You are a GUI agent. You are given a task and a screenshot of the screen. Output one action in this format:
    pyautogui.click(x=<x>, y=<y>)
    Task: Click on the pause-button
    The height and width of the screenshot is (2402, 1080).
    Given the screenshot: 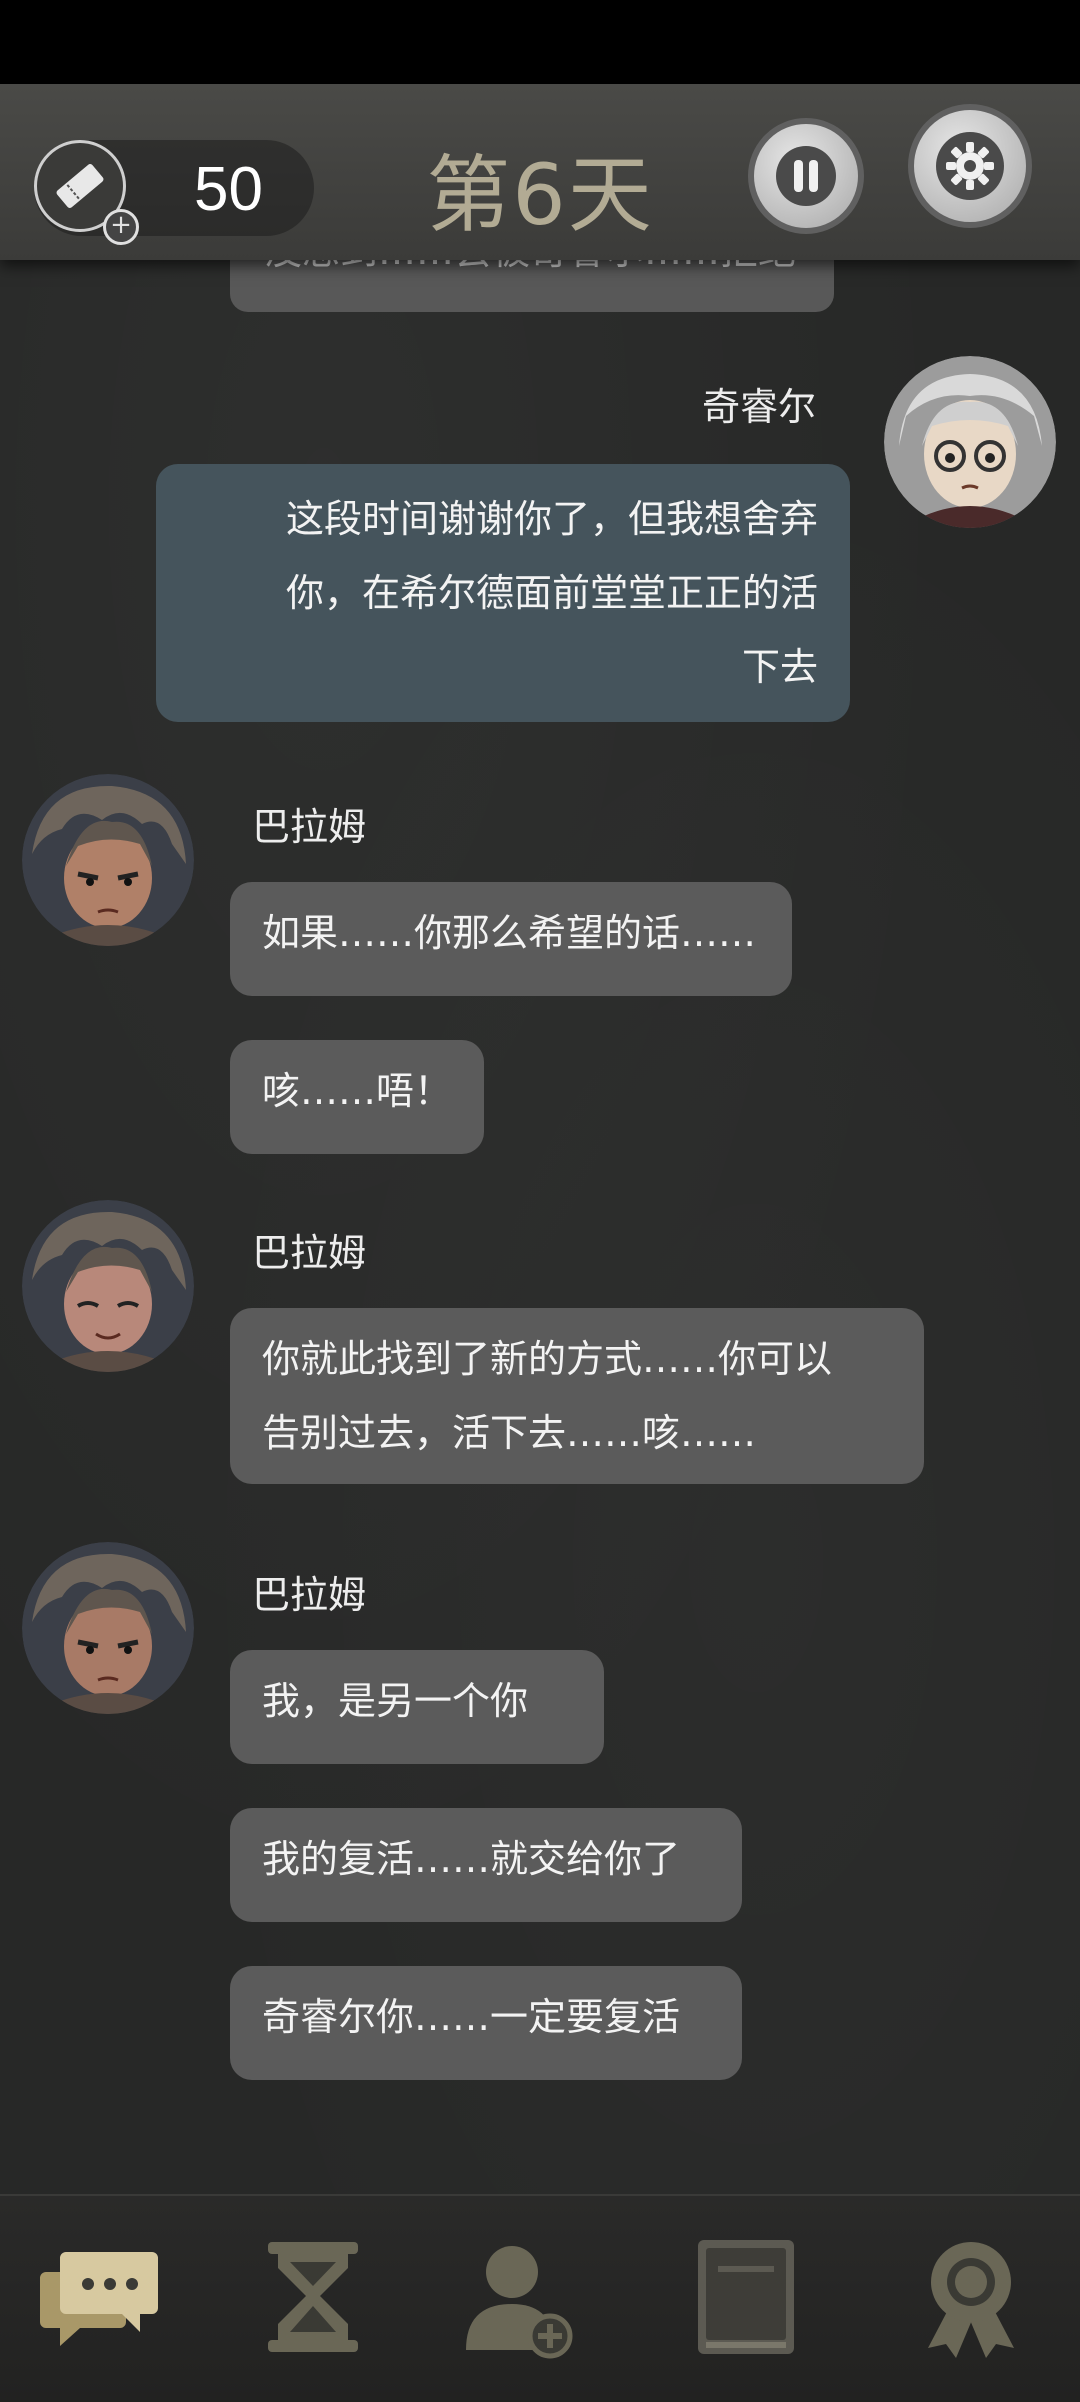 What is the action you would take?
    pyautogui.click(x=806, y=176)
    